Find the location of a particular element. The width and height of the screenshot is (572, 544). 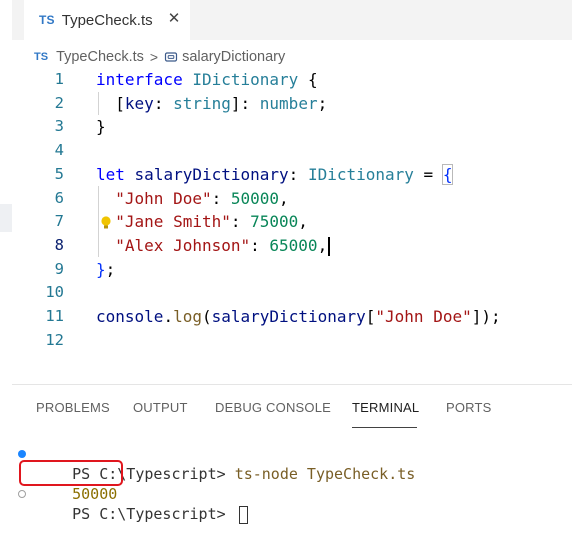

code-line: 4 is located at coordinates (292, 151).